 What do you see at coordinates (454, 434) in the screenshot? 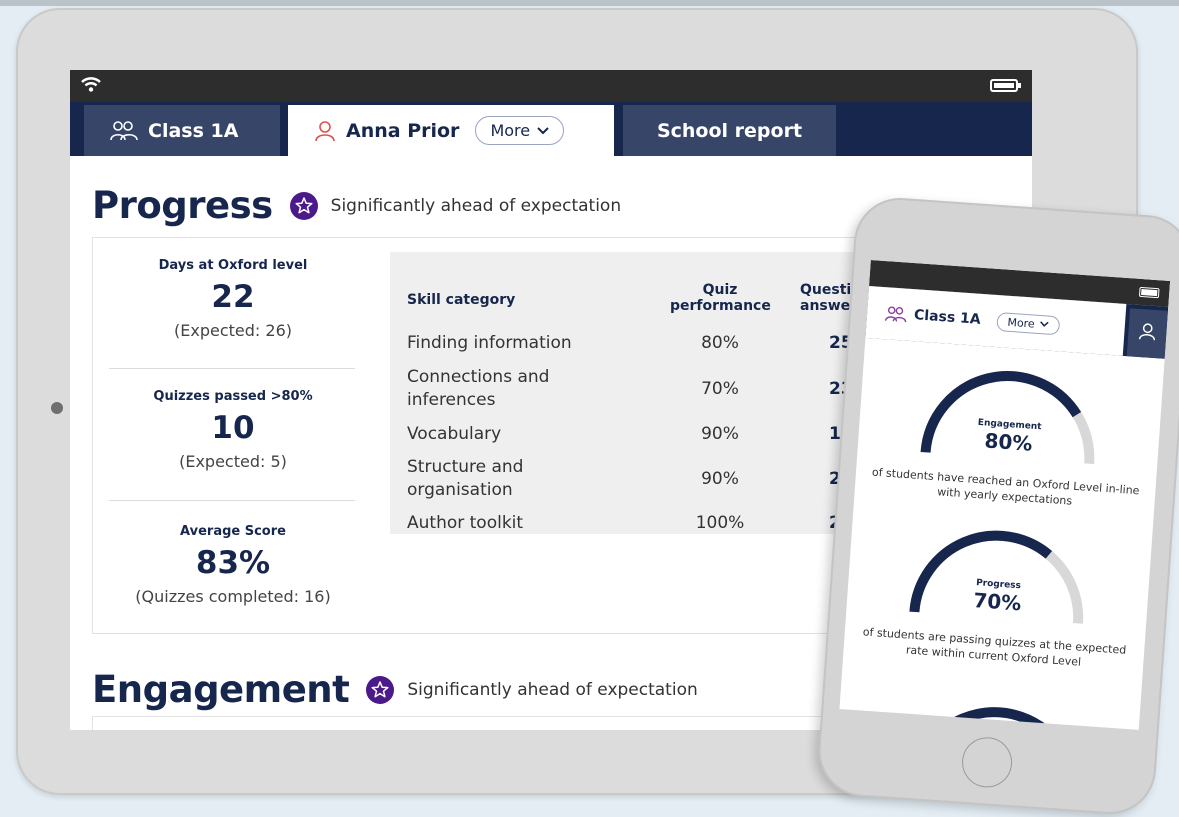
I see `skill-name: Vocabulary` at bounding box center [454, 434].